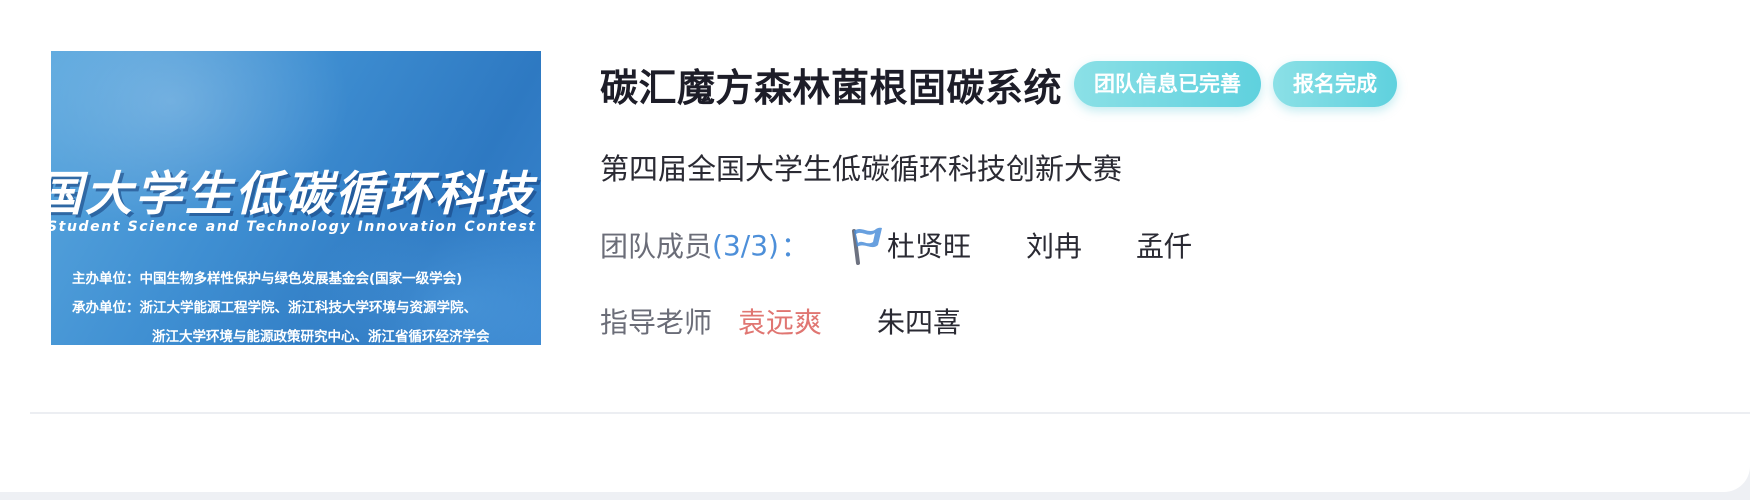 This screenshot has height=500, width=1750. I want to click on project-title-row: 碳汇魔方森林菌根固碳系统 团队信息已完善 报名完成, so click(999, 84).